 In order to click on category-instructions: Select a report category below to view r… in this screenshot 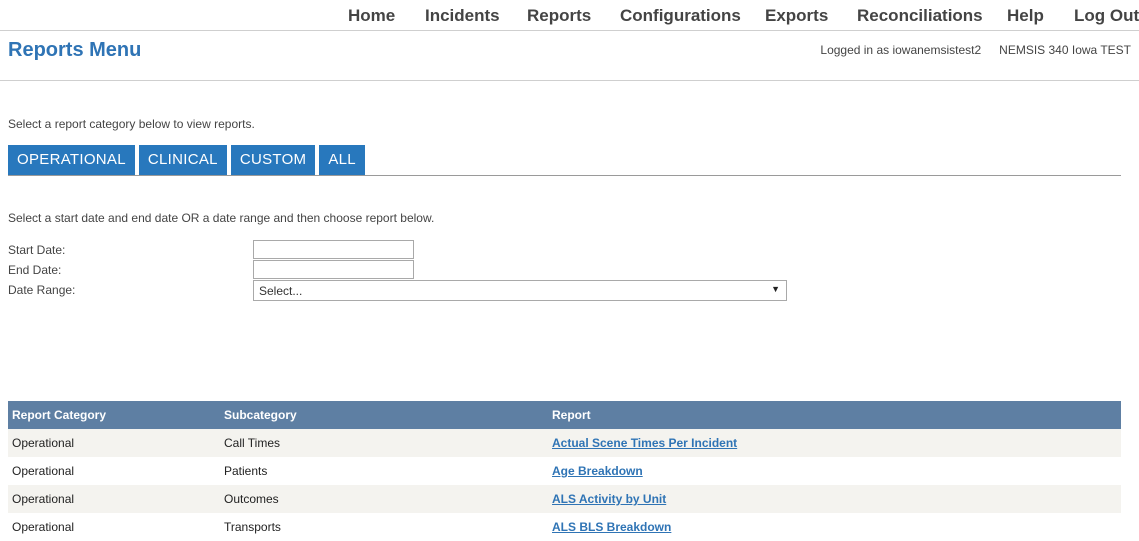, I will do `click(131, 124)`.